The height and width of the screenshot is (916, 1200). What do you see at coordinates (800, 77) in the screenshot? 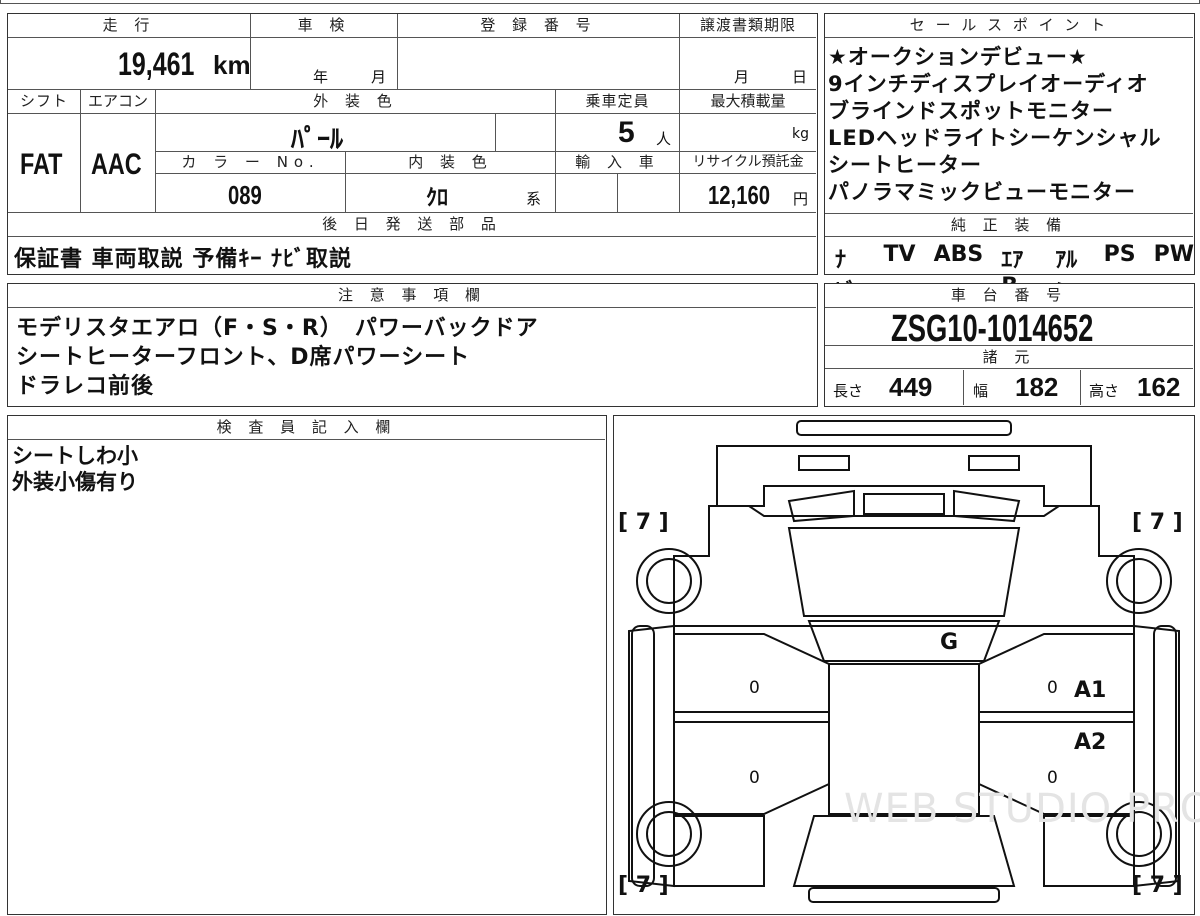
I see `transfer-day: 日` at bounding box center [800, 77].